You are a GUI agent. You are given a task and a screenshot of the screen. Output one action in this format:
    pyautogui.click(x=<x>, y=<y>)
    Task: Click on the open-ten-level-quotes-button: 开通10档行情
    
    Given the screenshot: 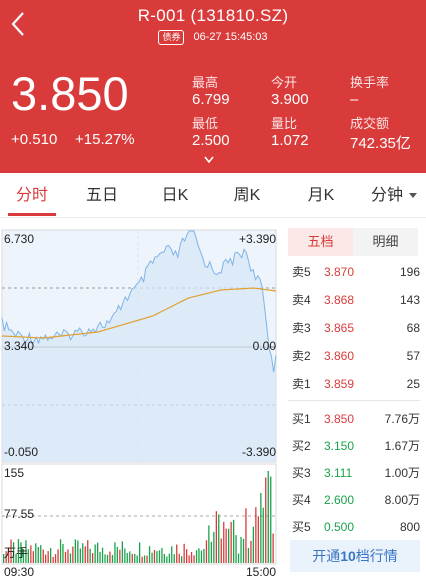 What is the action you would take?
    pyautogui.click(x=355, y=556)
    